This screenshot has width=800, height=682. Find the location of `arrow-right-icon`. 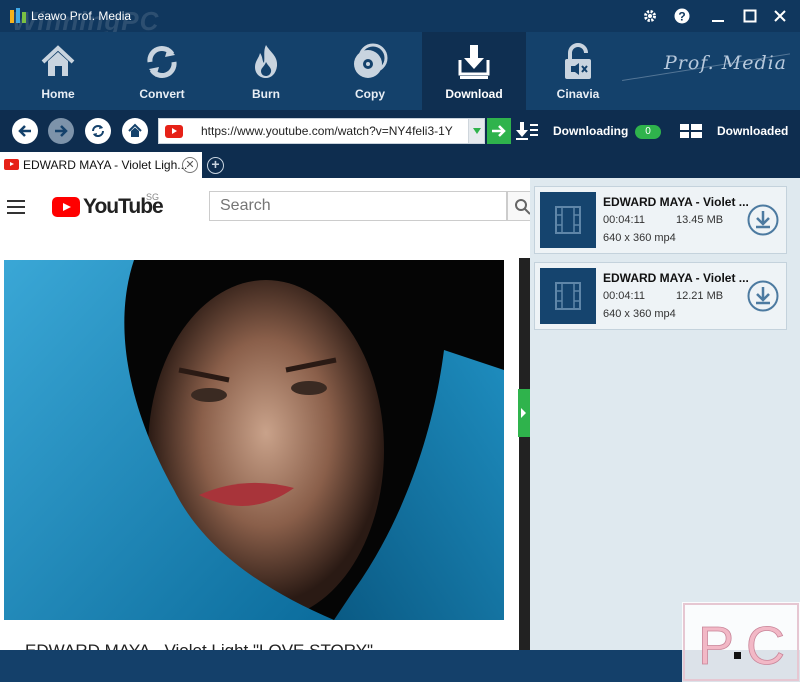

arrow-right-icon is located at coordinates (61, 131).